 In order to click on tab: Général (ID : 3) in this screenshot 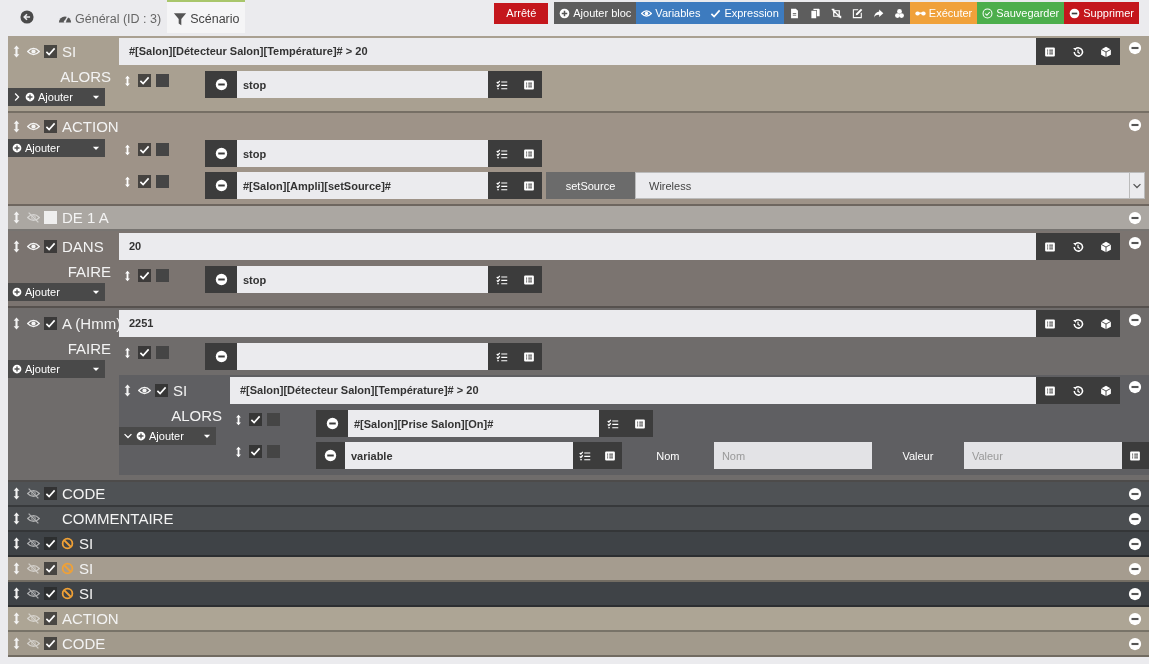, I will do `click(110, 16)`.